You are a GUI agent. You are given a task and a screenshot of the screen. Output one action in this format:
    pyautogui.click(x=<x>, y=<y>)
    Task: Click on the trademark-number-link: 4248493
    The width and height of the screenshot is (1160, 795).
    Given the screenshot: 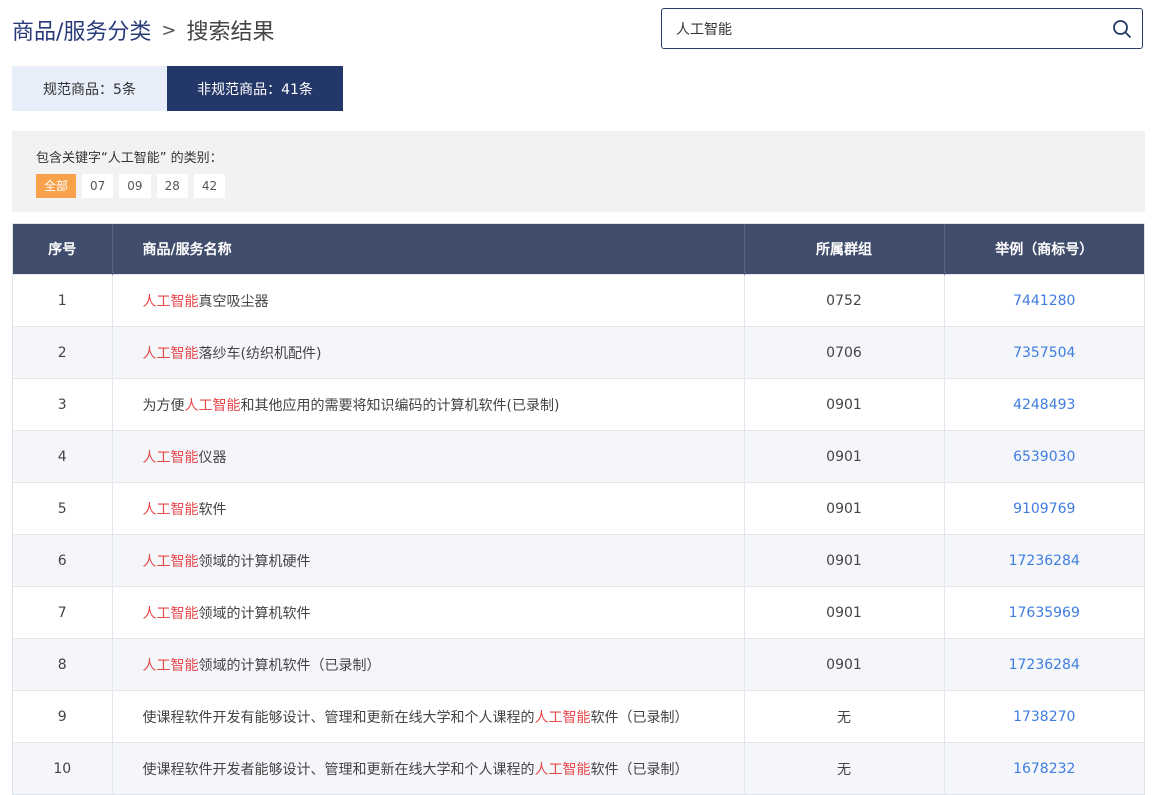 What is the action you would take?
    pyautogui.click(x=1044, y=405)
    